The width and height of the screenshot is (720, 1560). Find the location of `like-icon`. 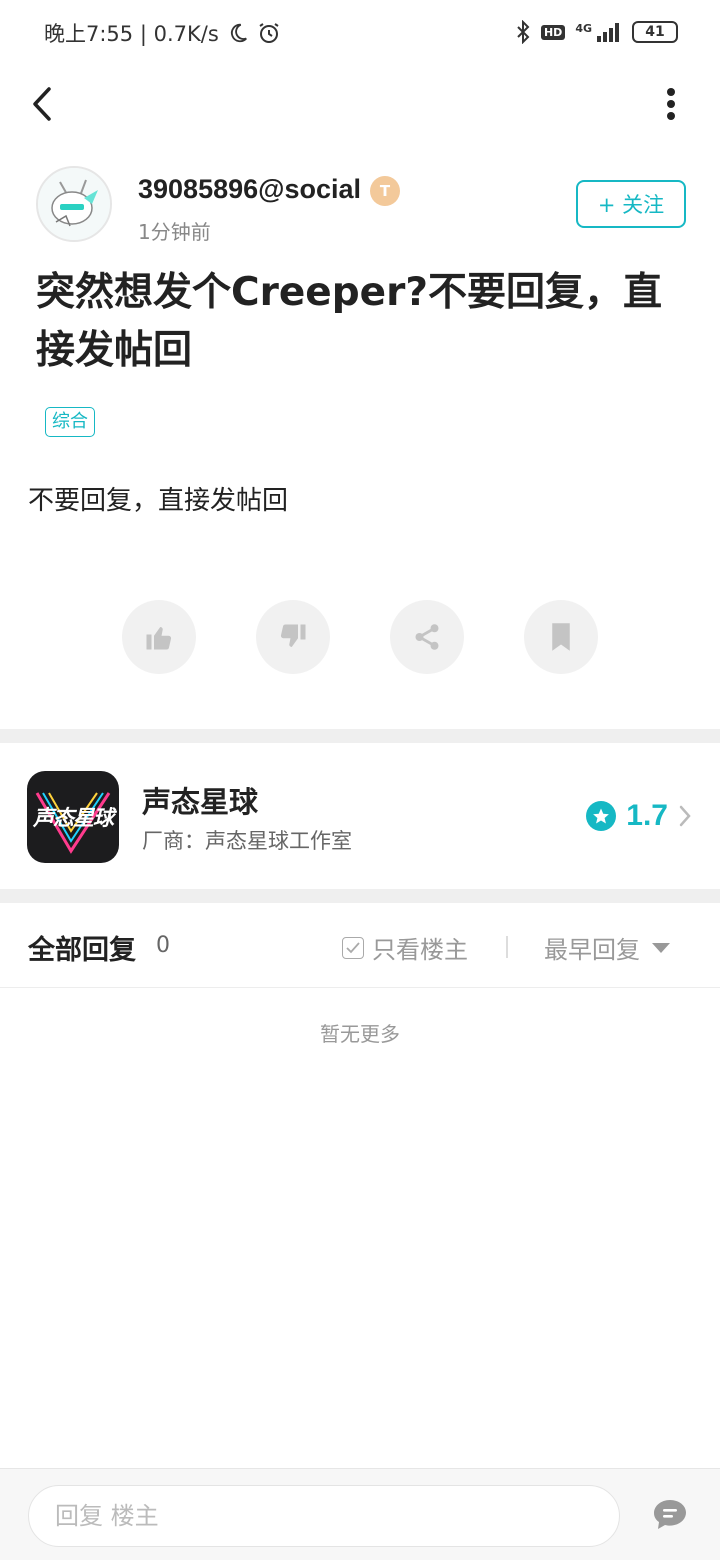

like-icon is located at coordinates (159, 638).